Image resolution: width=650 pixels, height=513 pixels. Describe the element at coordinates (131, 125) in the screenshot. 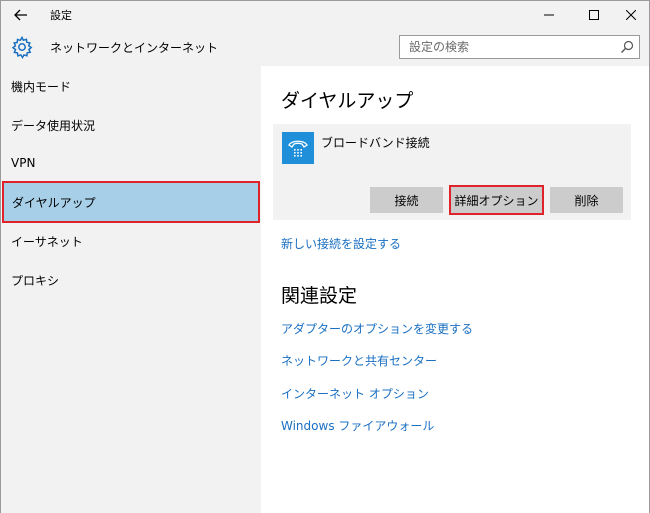

I see `sidebar-item-data-usage: データ使用状況` at that location.